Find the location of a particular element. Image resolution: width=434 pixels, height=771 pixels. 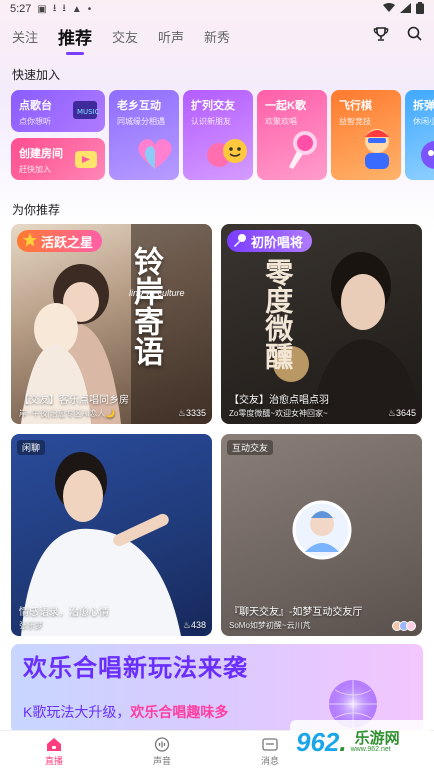

badge-label: 初阶唱将 is located at coordinates (277, 242).